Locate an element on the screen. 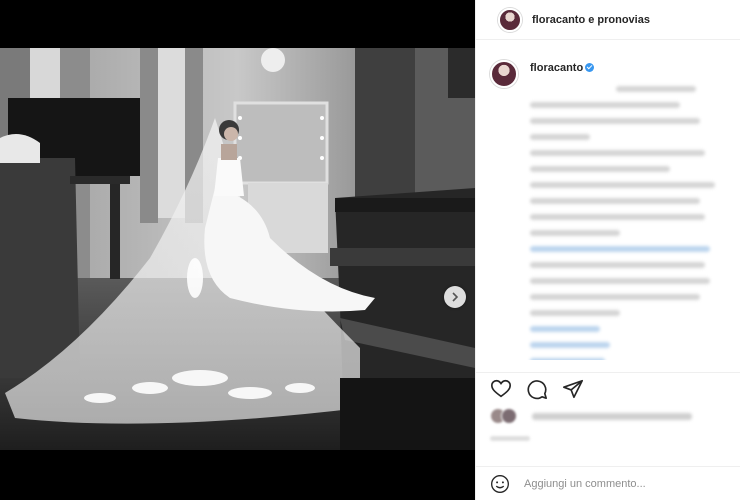 The width and height of the screenshot is (740, 500). liker-avatars is located at coordinates (507, 416).